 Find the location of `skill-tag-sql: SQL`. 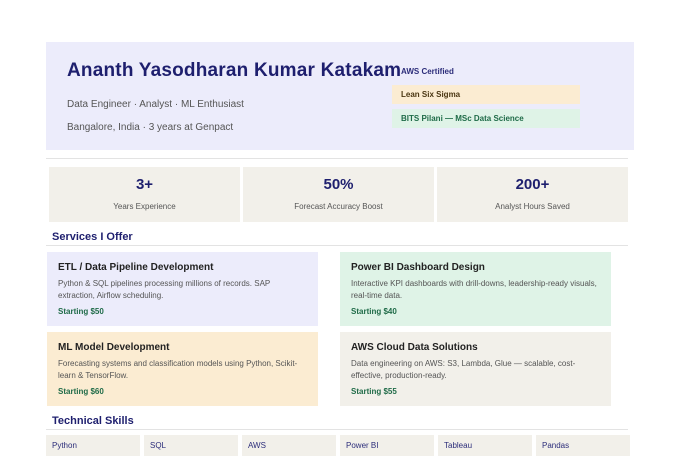

skill-tag-sql: SQL is located at coordinates (191, 445).